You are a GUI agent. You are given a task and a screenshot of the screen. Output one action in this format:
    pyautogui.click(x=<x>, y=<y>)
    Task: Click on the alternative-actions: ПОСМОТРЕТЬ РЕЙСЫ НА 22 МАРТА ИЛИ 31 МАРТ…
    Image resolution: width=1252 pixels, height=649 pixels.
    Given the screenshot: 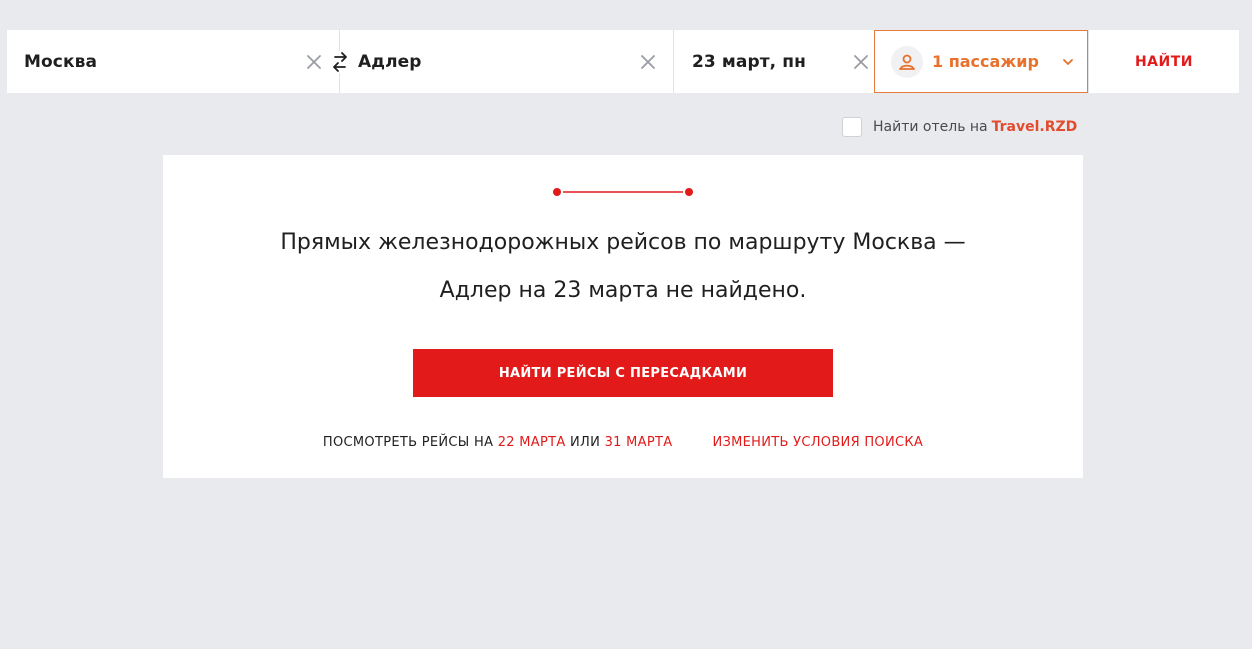 What is the action you would take?
    pyautogui.click(x=623, y=442)
    